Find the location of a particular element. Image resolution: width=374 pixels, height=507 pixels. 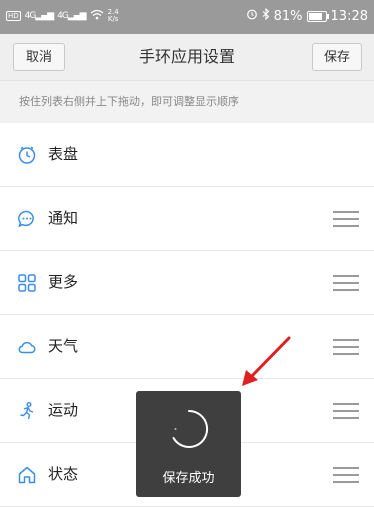

list-item-label: 更多 is located at coordinates (63, 282).